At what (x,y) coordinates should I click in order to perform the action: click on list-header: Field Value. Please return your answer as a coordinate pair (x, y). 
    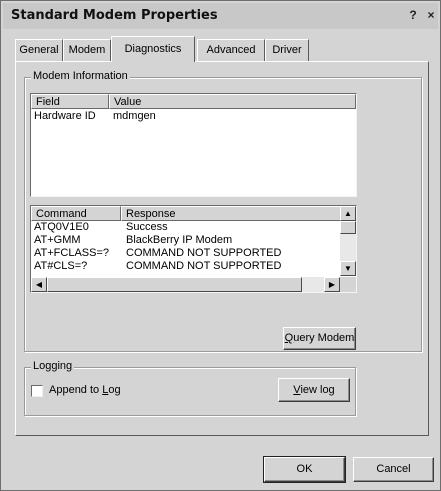
    Looking at the image, I should click on (193, 101).